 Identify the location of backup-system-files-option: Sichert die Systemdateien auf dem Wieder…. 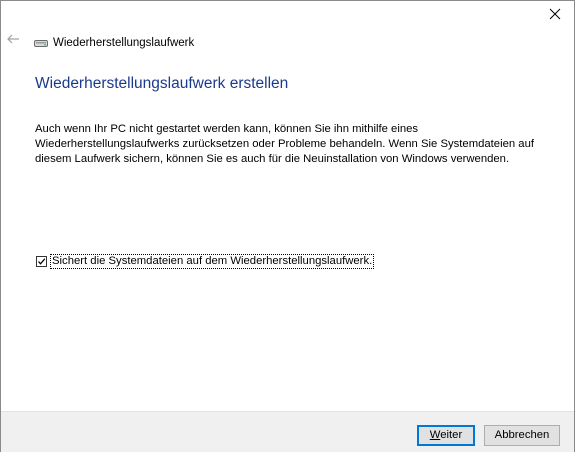
(205, 261).